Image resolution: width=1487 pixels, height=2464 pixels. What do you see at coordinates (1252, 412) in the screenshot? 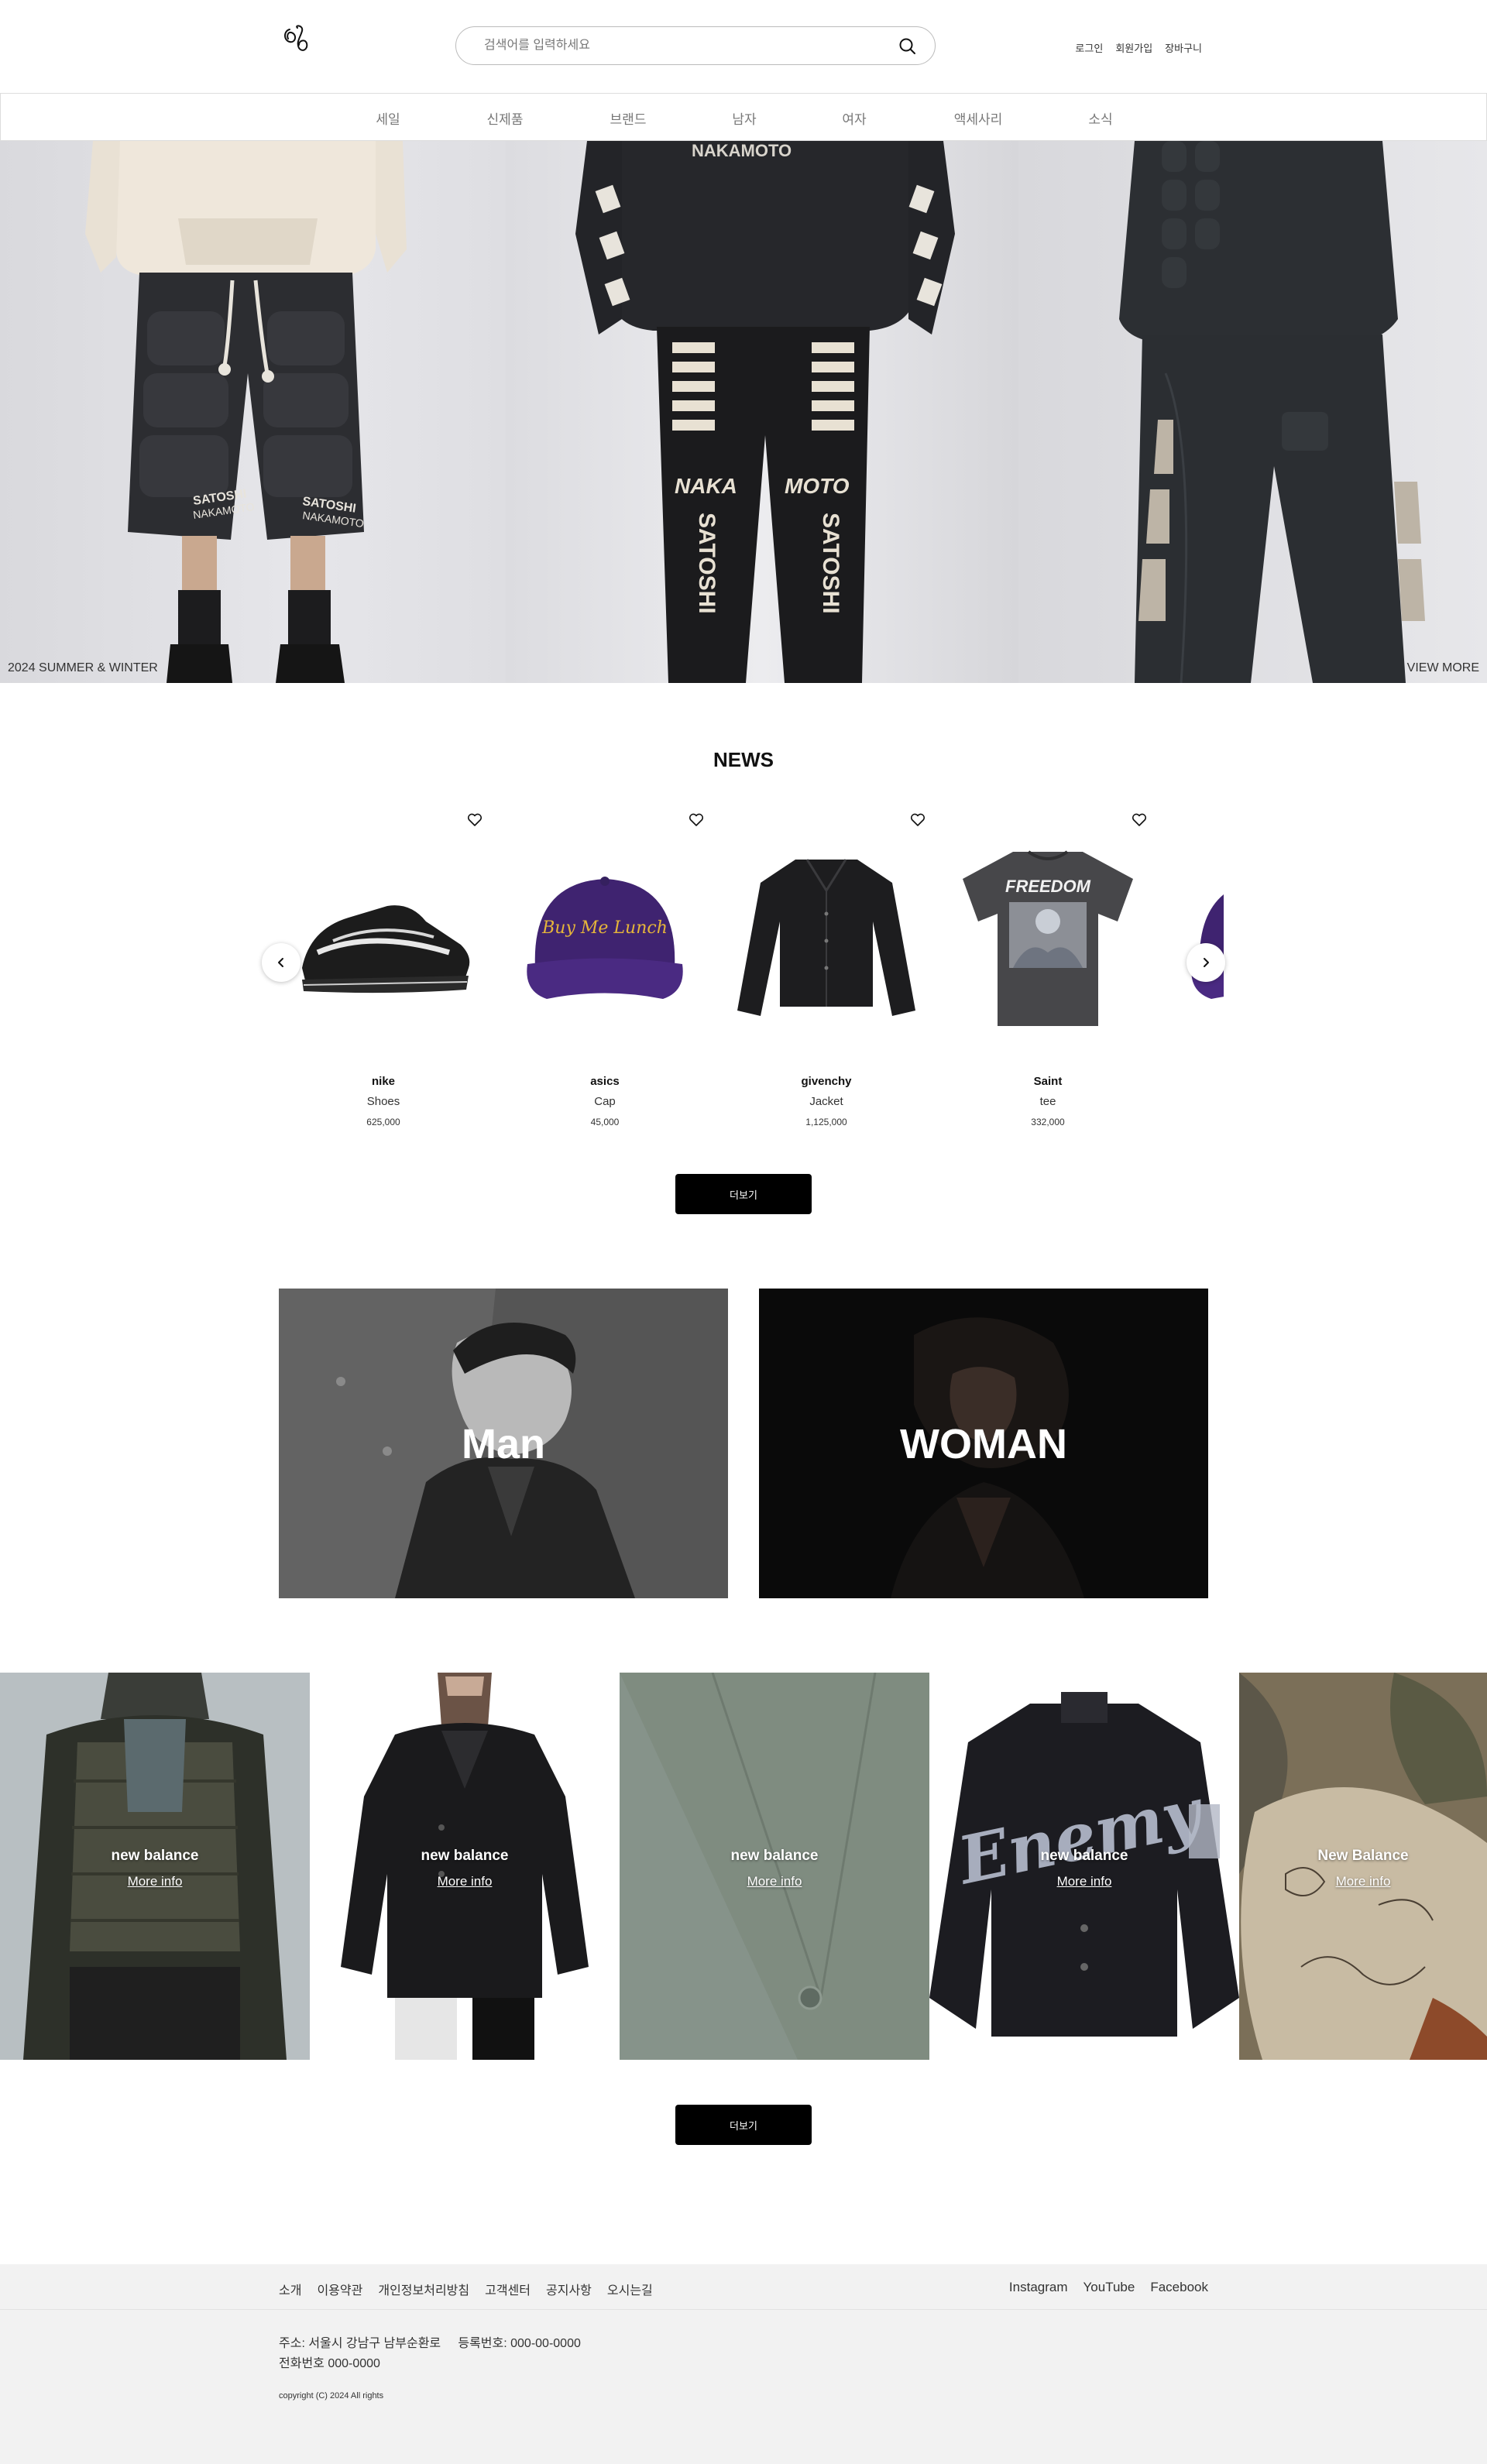
I see `hero-image-sweatpants` at bounding box center [1252, 412].